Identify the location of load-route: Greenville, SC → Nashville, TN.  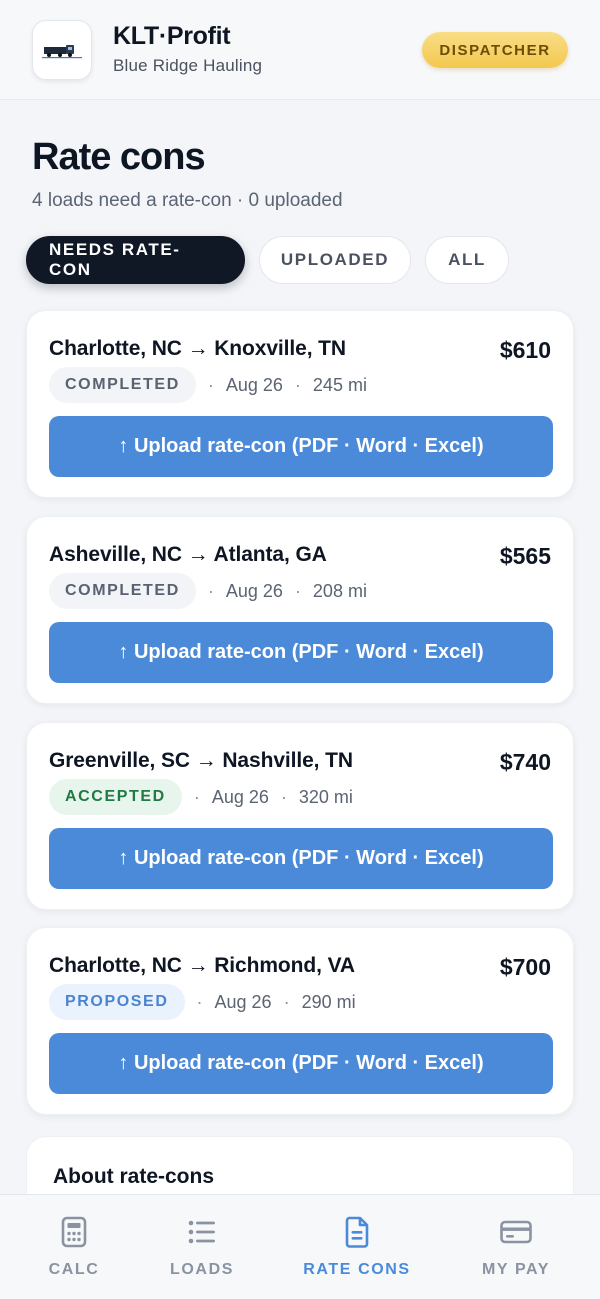
(201, 760).